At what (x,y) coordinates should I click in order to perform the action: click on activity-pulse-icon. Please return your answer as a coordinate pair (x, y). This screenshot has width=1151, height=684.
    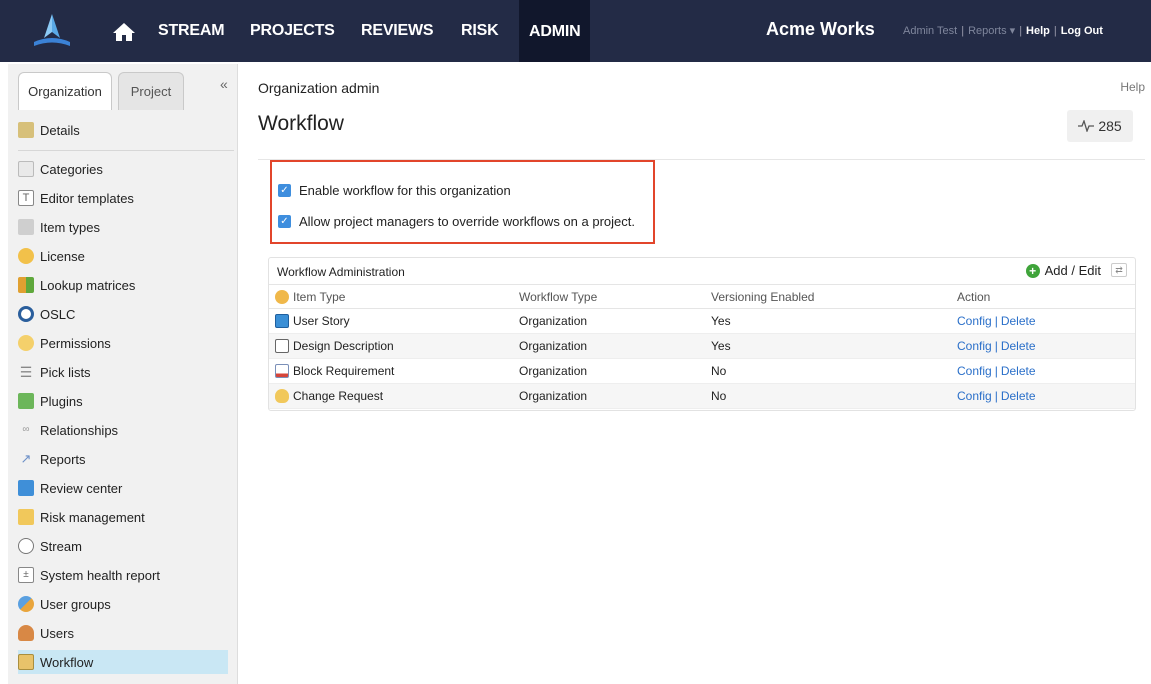
    Looking at the image, I should click on (1086, 126).